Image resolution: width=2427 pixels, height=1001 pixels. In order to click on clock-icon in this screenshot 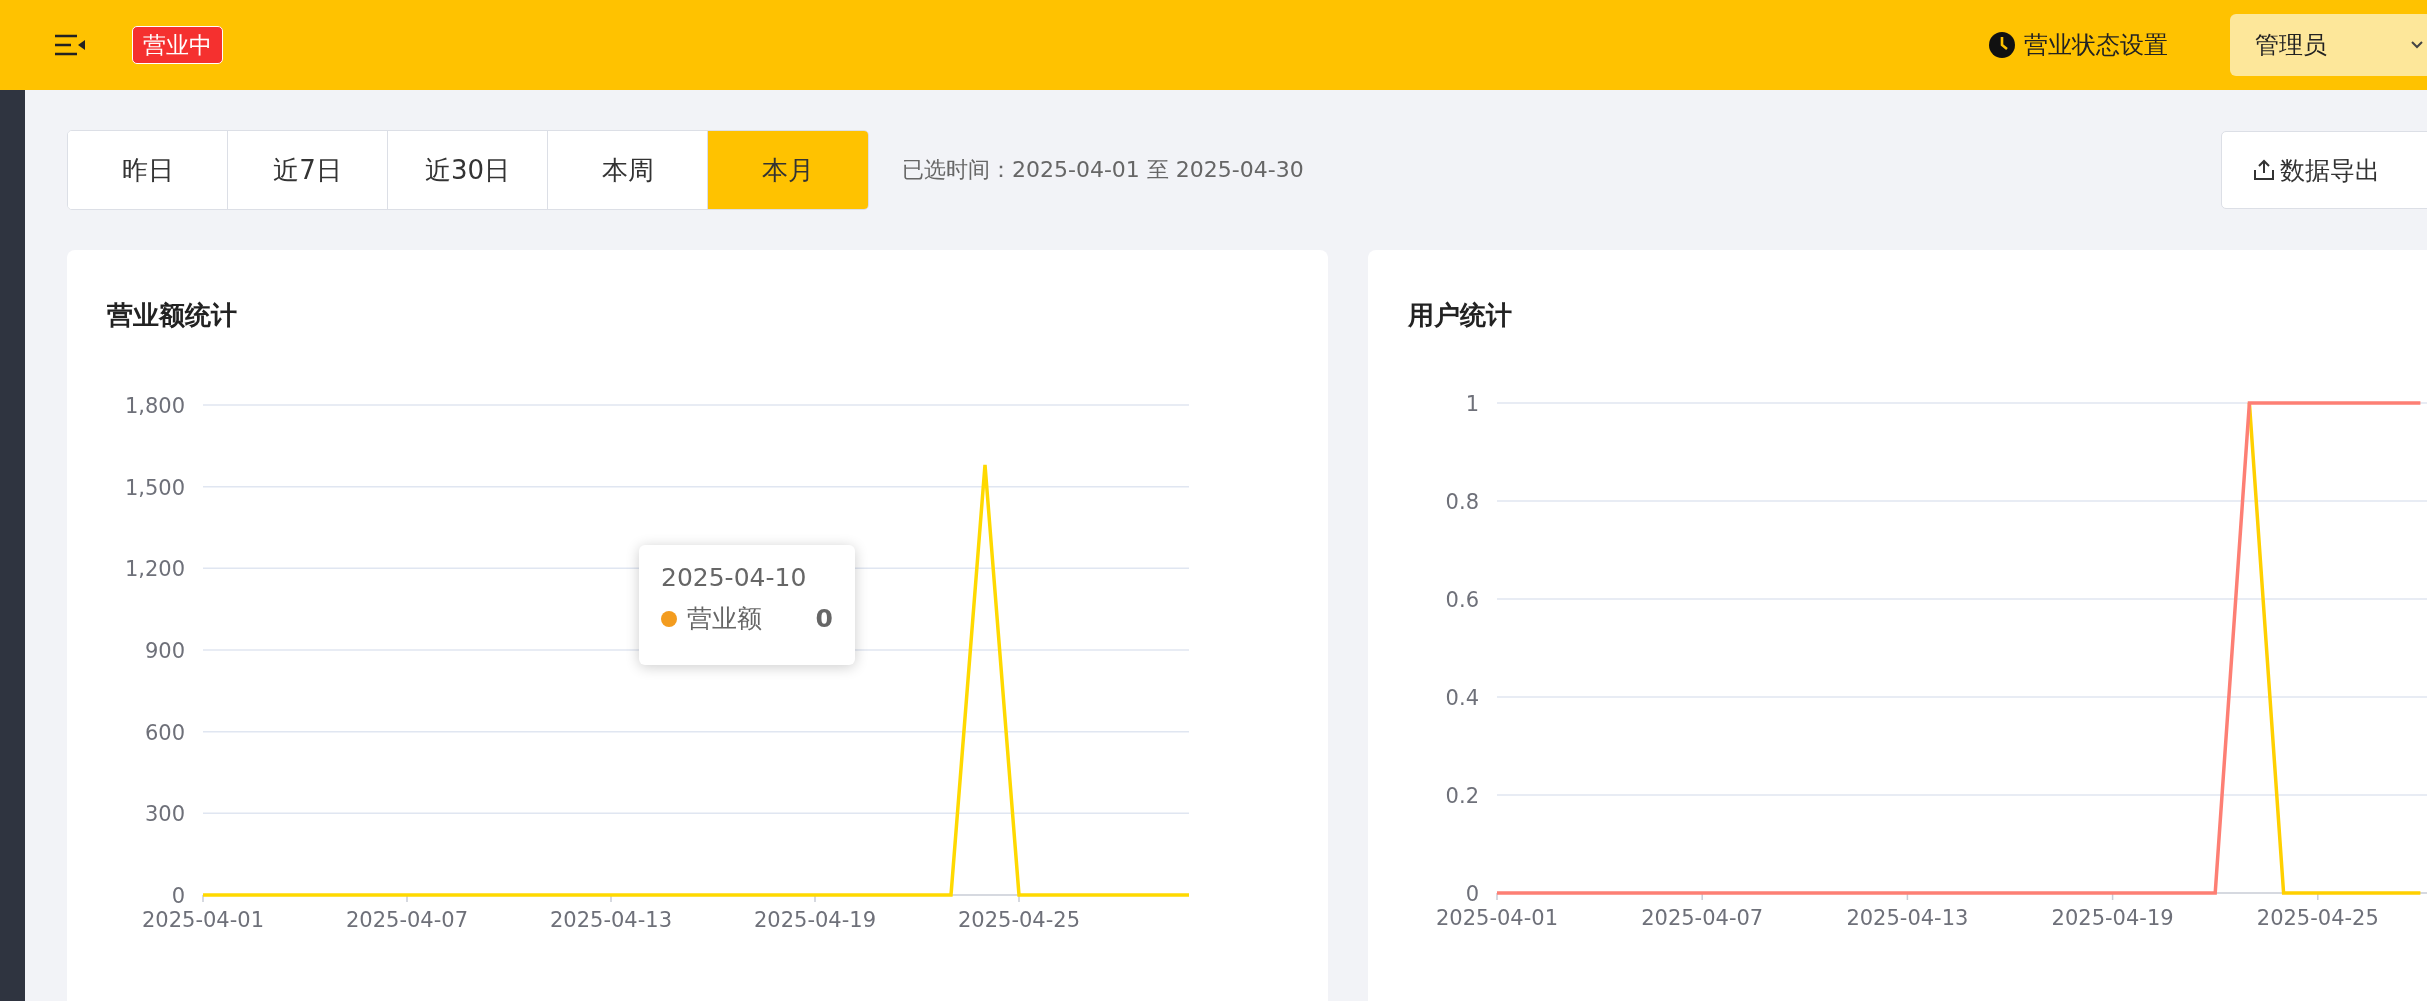, I will do `click(2002, 45)`.